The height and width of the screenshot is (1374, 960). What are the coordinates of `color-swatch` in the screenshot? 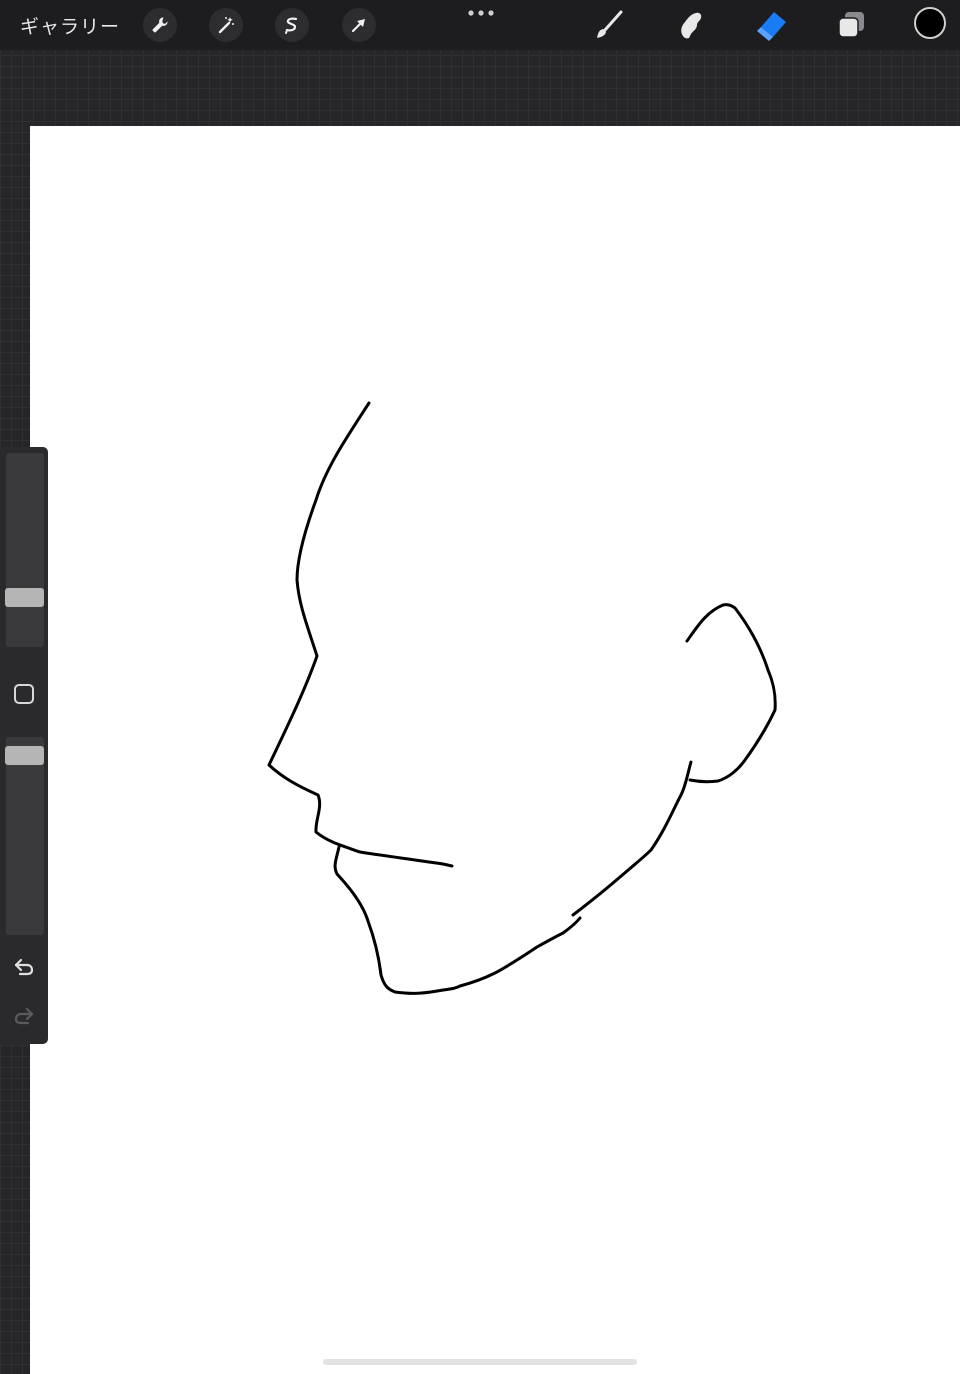 It's located at (930, 23).